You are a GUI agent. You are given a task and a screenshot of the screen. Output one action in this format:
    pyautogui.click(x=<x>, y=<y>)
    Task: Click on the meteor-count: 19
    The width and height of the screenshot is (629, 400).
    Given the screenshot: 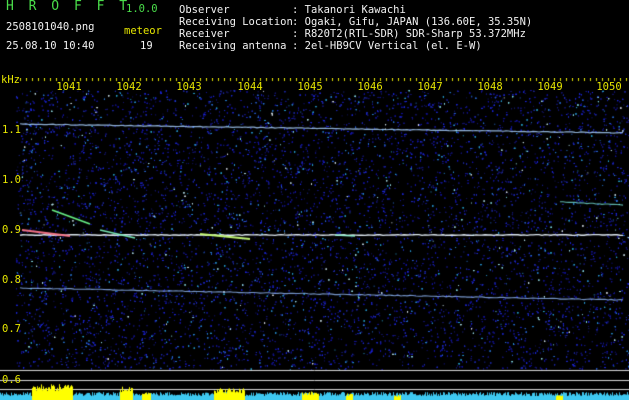 What is the action you would take?
    pyautogui.click(x=146, y=46)
    